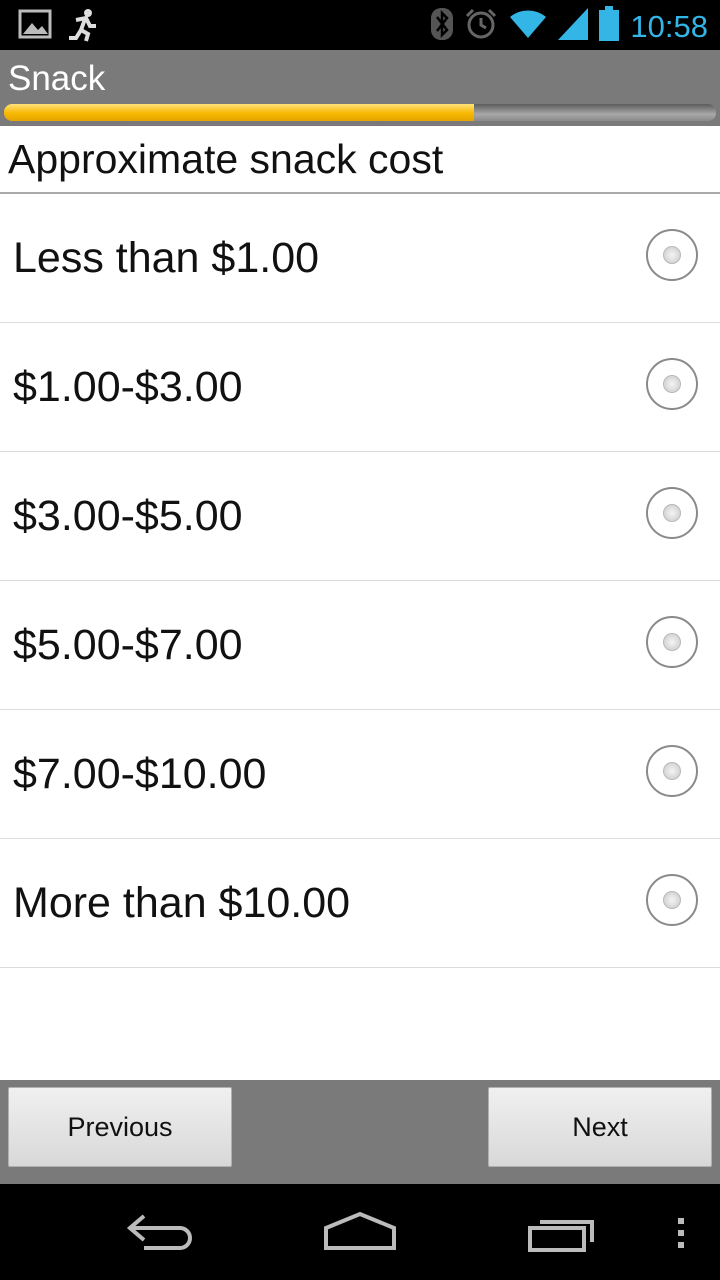 The height and width of the screenshot is (1280, 720). What do you see at coordinates (360, 903) in the screenshot?
I see `option-row: More than $10.00` at bounding box center [360, 903].